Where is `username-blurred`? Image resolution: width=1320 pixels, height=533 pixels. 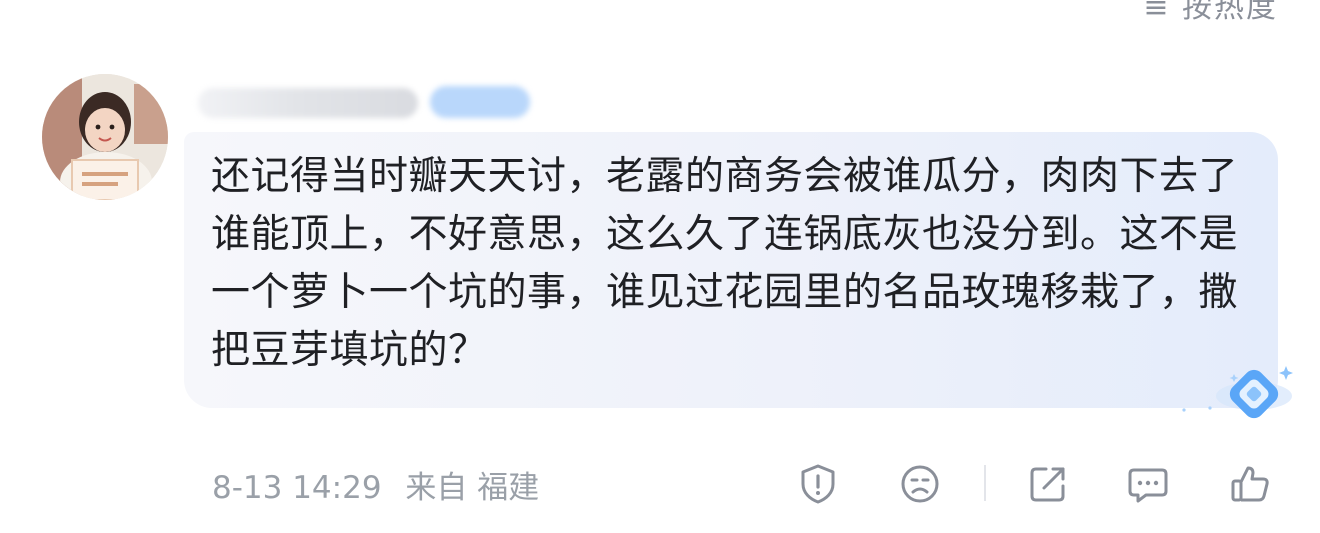
username-blurred is located at coordinates (308, 103).